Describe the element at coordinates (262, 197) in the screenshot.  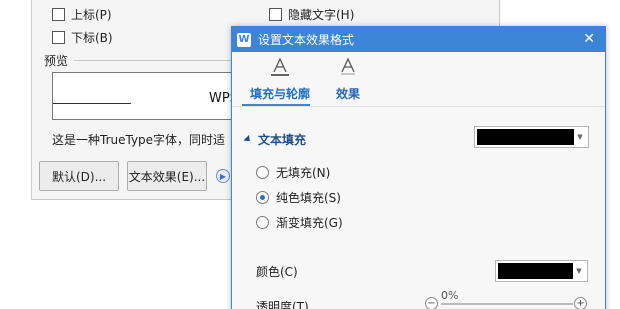
I see `solid-fill-radio` at that location.